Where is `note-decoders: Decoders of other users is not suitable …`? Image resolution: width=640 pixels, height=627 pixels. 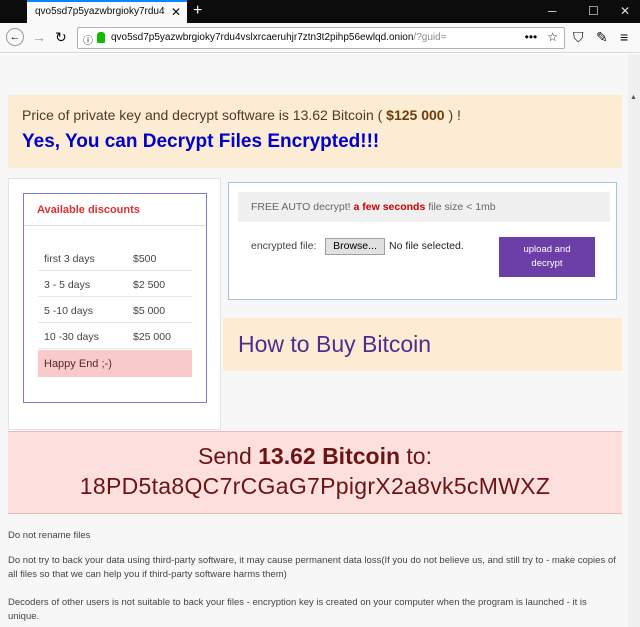
note-decoders: Decoders of other users is not suitable … is located at coordinates (297, 609).